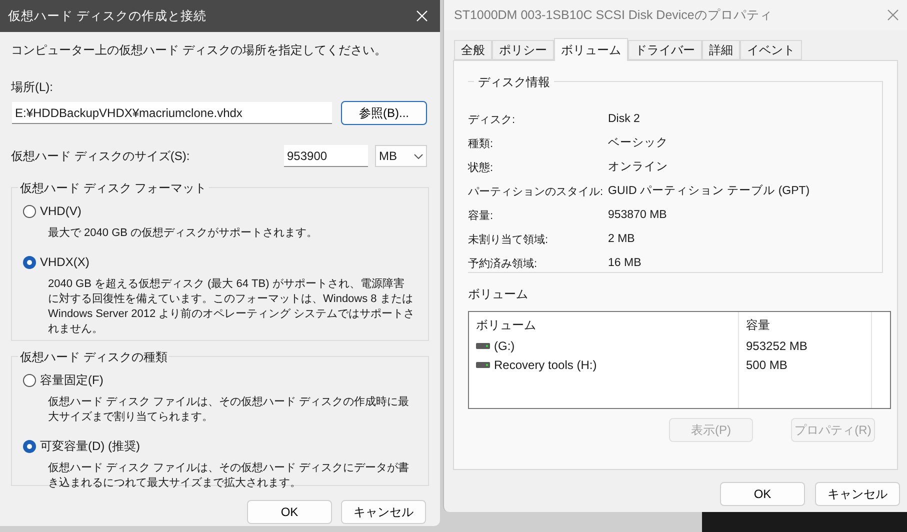  What do you see at coordinates (101, 156) in the screenshot?
I see `field-label: 仮想ハード ディスクのサイズ(S):` at bounding box center [101, 156].